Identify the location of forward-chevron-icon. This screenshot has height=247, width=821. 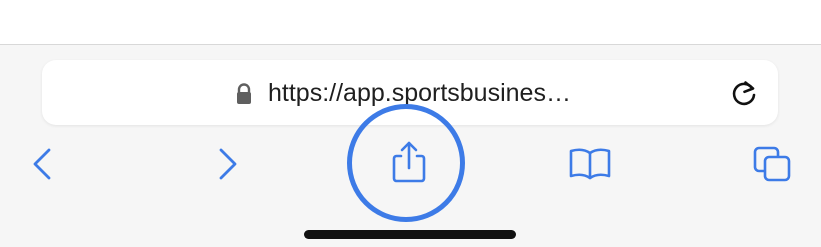
(228, 164).